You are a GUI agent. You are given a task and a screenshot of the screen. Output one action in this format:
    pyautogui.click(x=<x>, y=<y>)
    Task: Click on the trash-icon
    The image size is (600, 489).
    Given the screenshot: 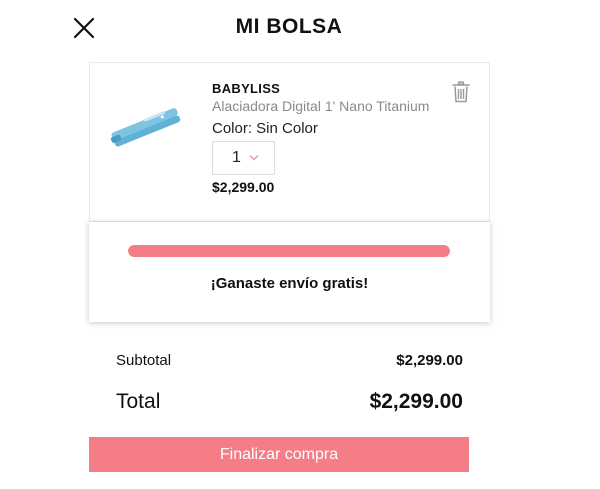 What is the action you would take?
    pyautogui.click(x=461, y=92)
    